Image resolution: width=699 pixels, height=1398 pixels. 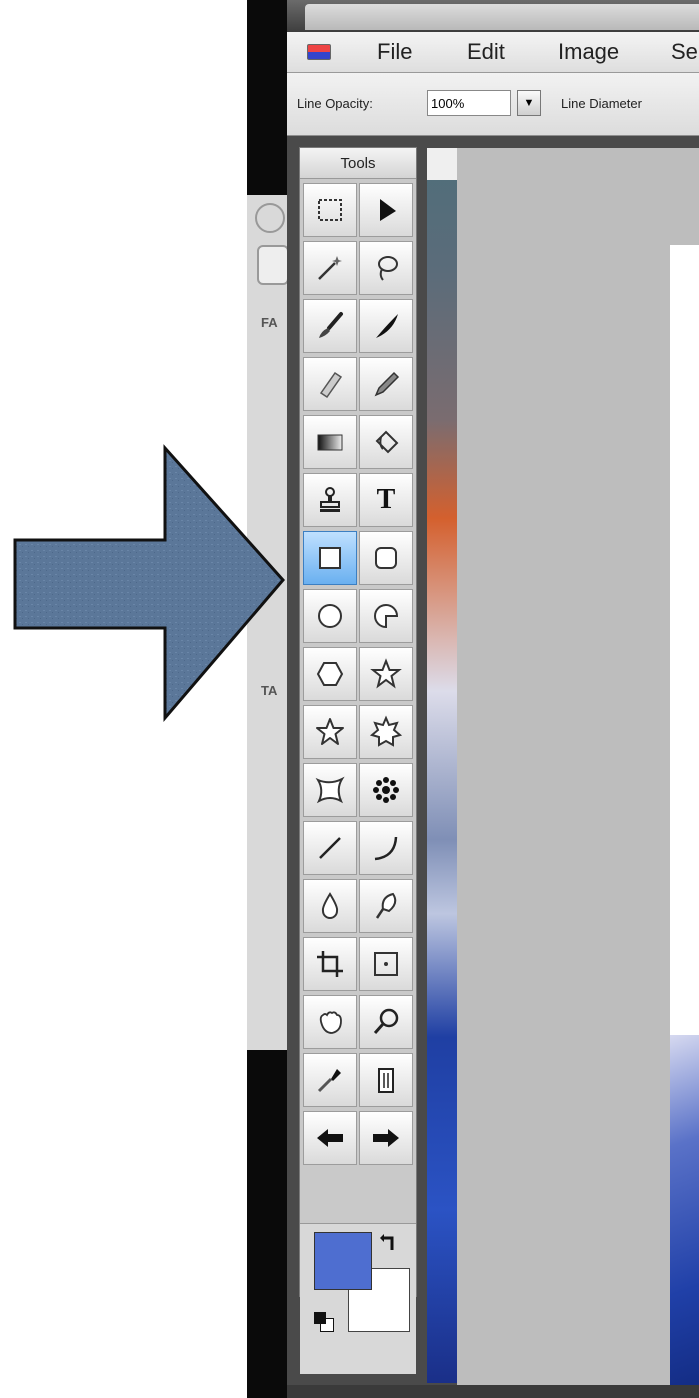 What do you see at coordinates (319, 52) in the screenshot?
I see `app-flag-icon` at bounding box center [319, 52].